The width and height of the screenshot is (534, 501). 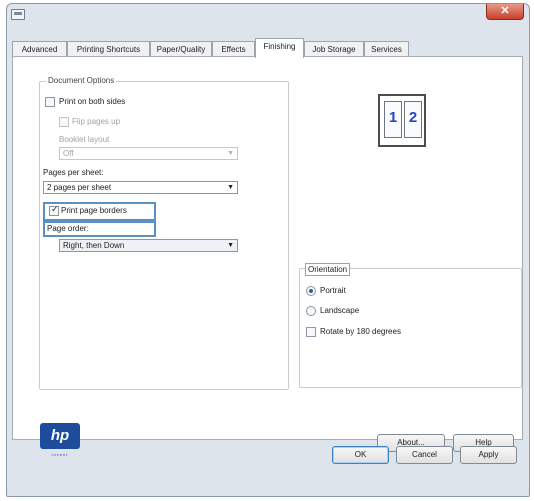 What do you see at coordinates (73, 172) in the screenshot?
I see `pages-per-sheet-label: Pages per sheet:` at bounding box center [73, 172].